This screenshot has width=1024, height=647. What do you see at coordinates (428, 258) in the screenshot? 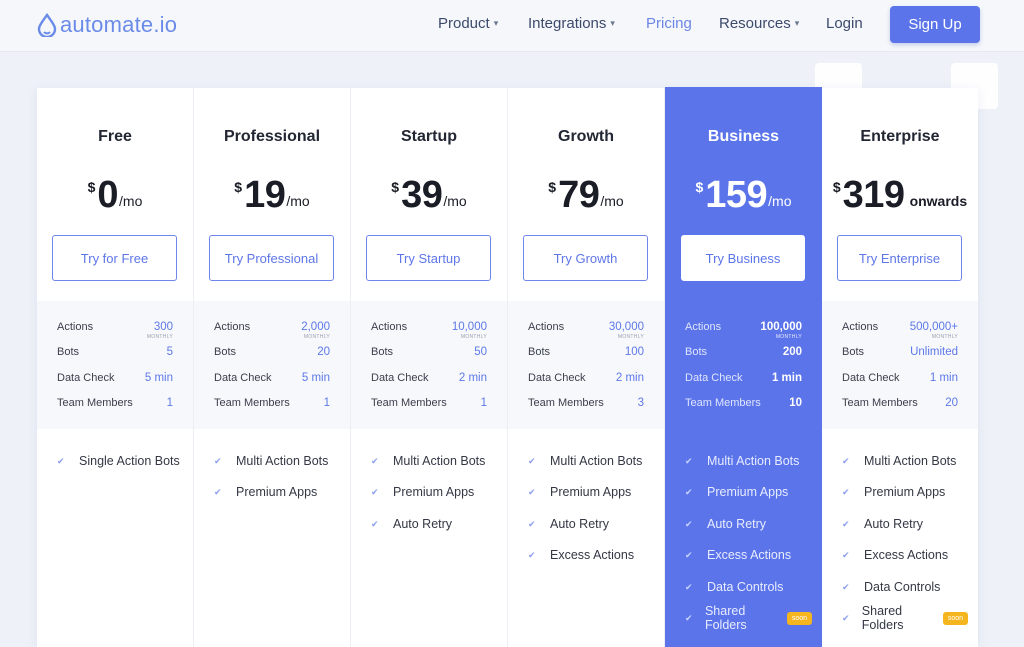
I see `try-startup-button: Try Startup` at bounding box center [428, 258].